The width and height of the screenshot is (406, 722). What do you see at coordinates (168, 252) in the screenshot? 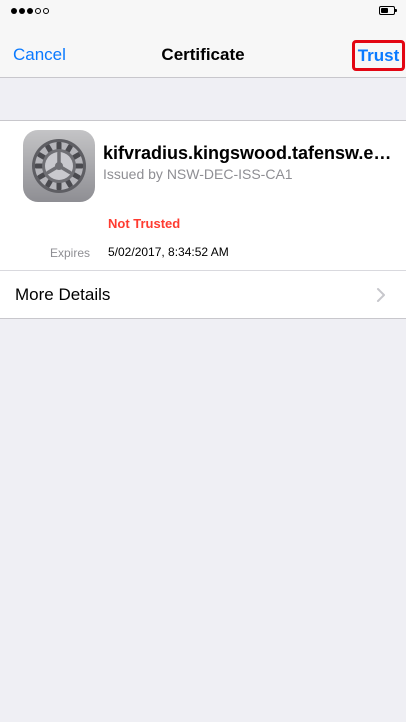
I see `expires-value: 5/02/2017, 8:34:52 AM` at bounding box center [168, 252].